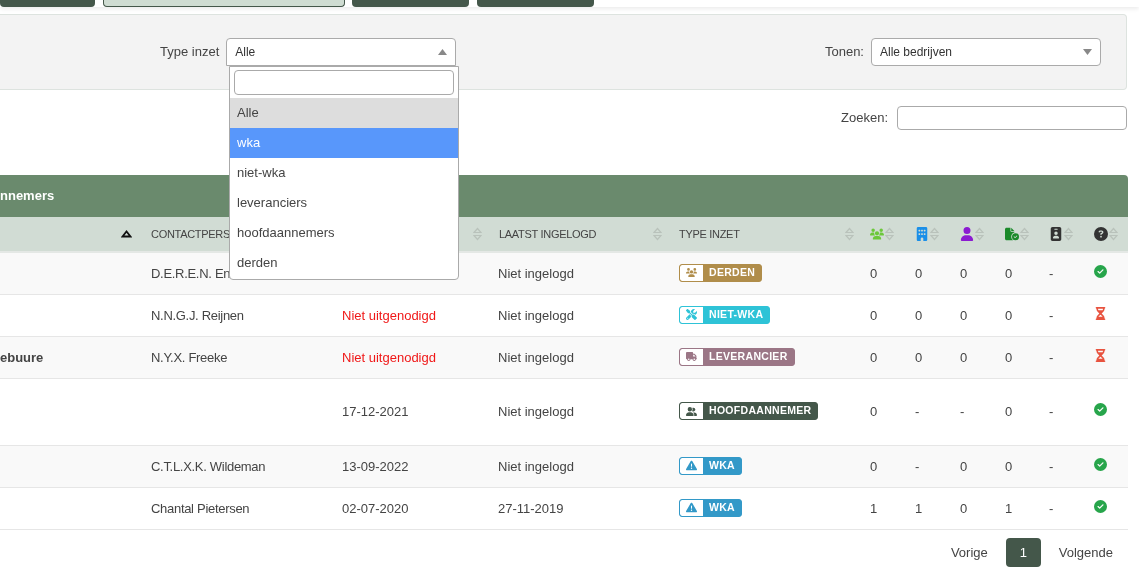 Image resolution: width=1139 pixels, height=577 pixels. I want to click on table-cell: 17-12-2021, so click(375, 412).